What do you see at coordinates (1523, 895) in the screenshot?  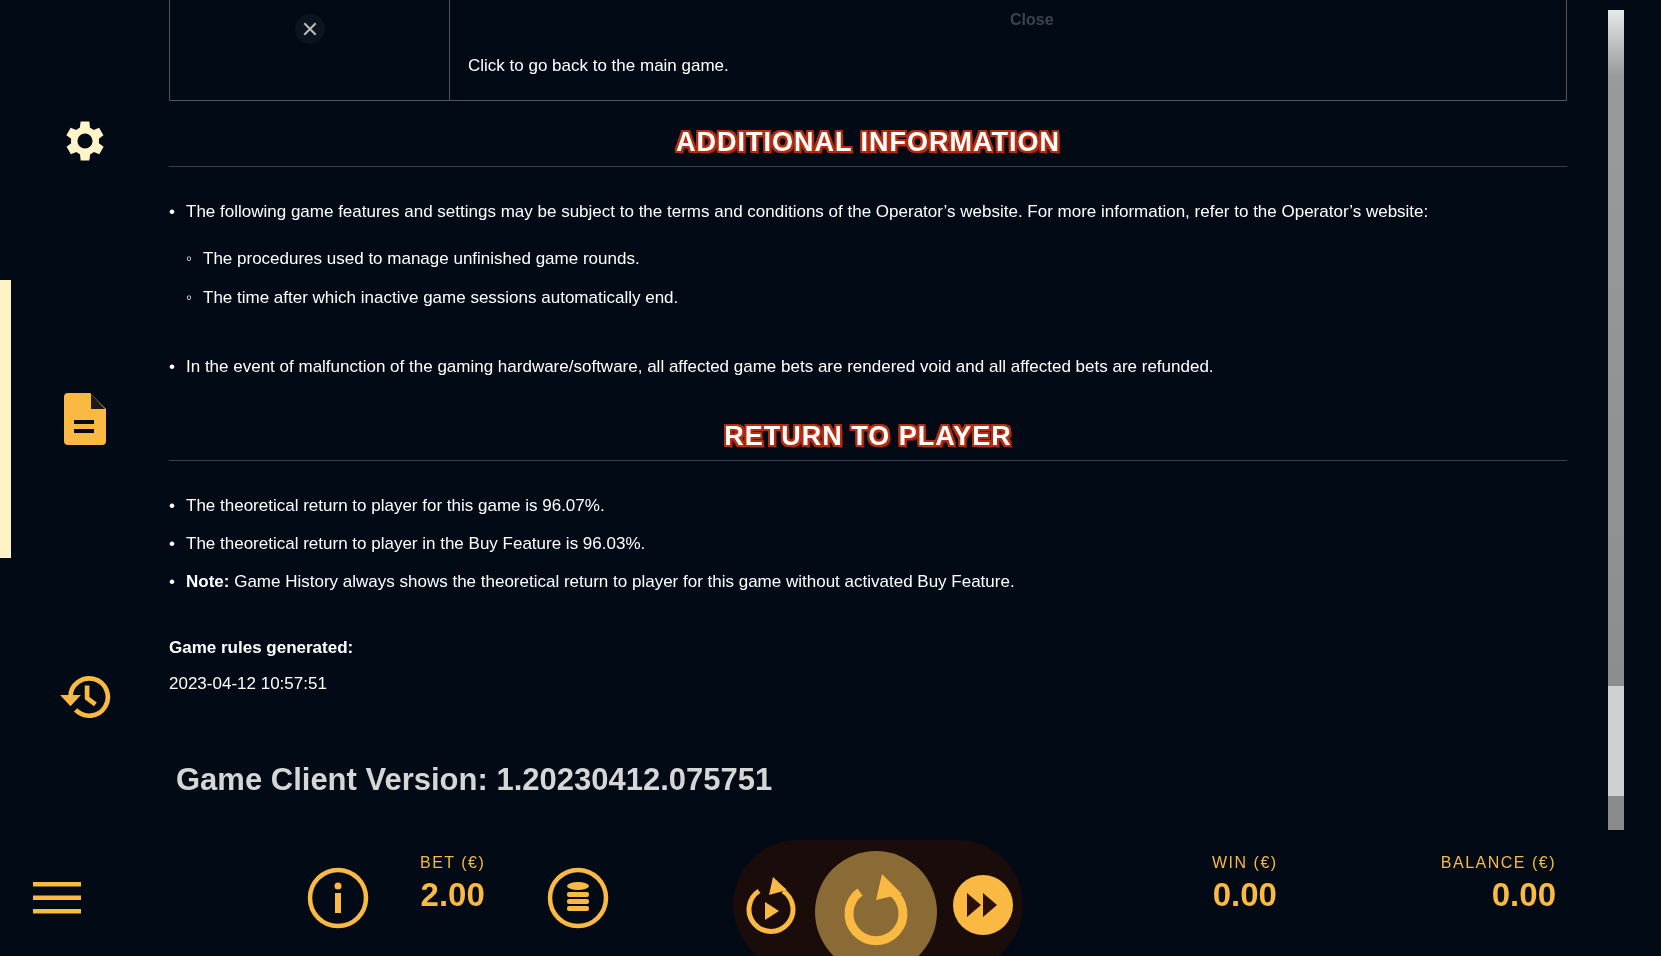 I see `balance-value: 0.00` at bounding box center [1523, 895].